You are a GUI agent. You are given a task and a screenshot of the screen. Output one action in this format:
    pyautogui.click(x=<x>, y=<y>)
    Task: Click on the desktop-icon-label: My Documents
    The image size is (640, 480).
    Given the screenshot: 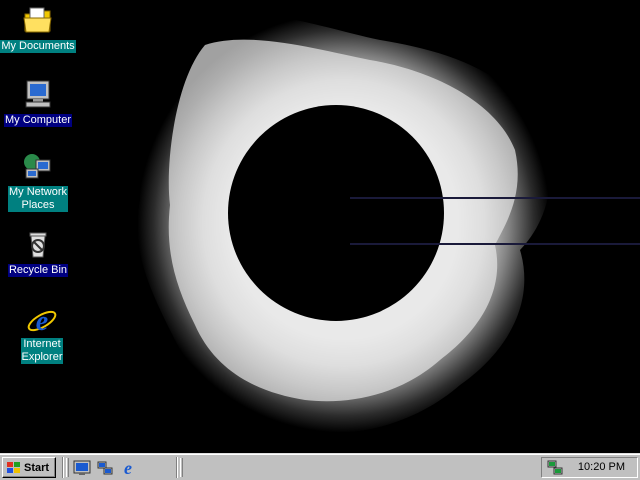 What is the action you would take?
    pyautogui.click(x=38, y=46)
    